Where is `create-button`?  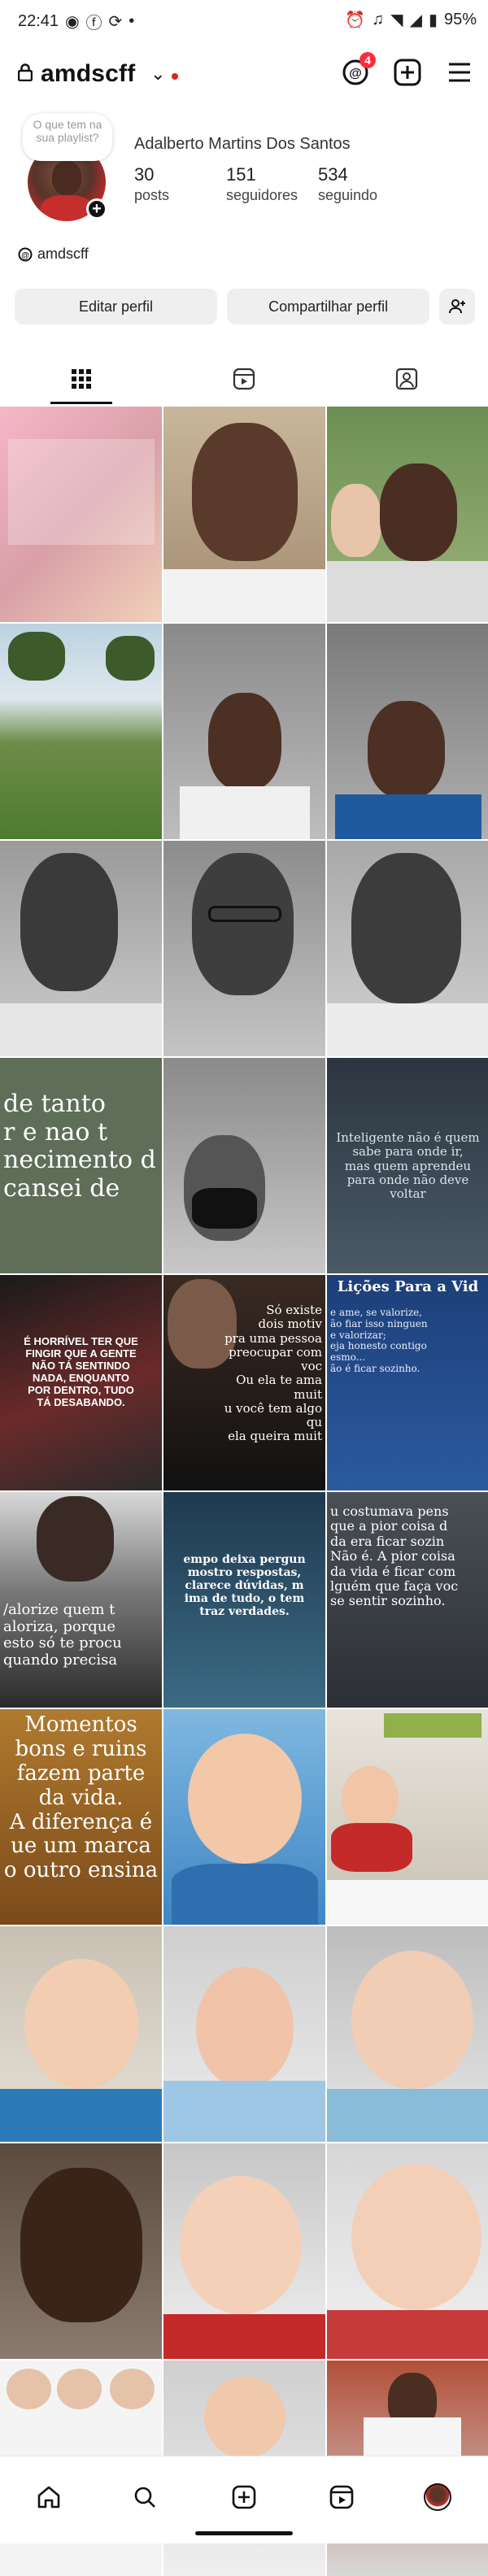
create-button is located at coordinates (407, 72).